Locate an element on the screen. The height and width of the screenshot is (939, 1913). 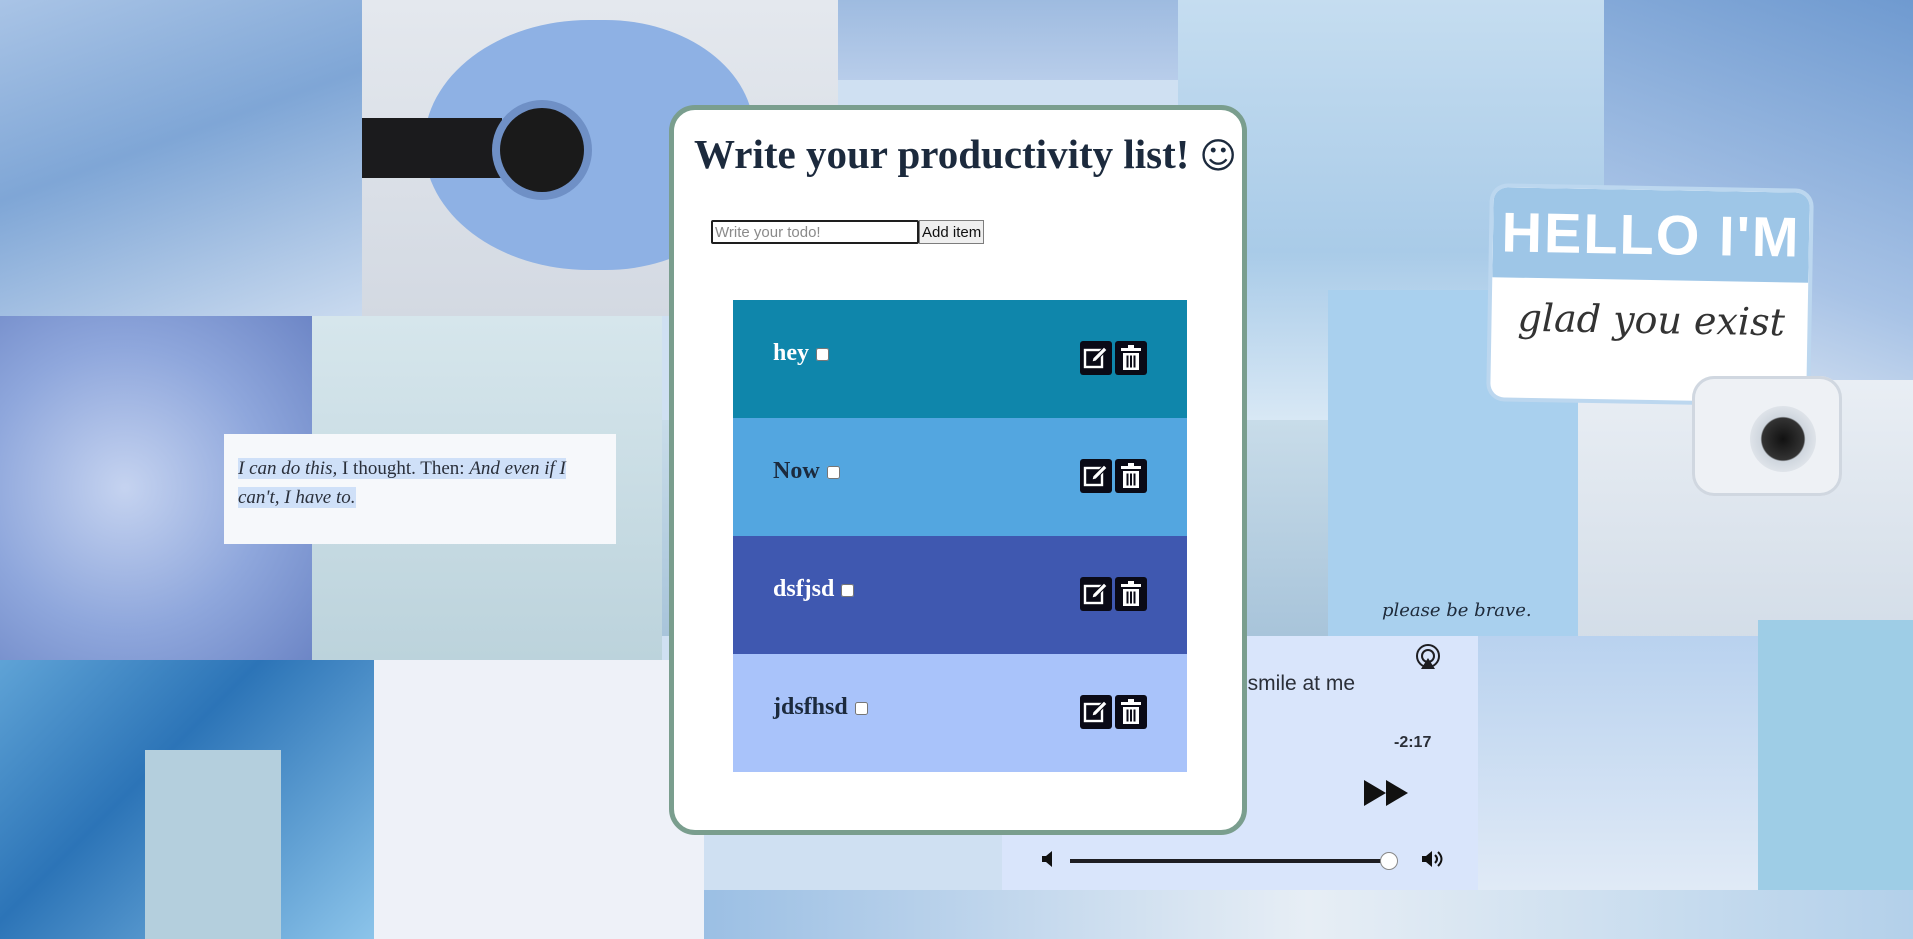
brave-caption: please be brave. is located at coordinates (1457, 610).